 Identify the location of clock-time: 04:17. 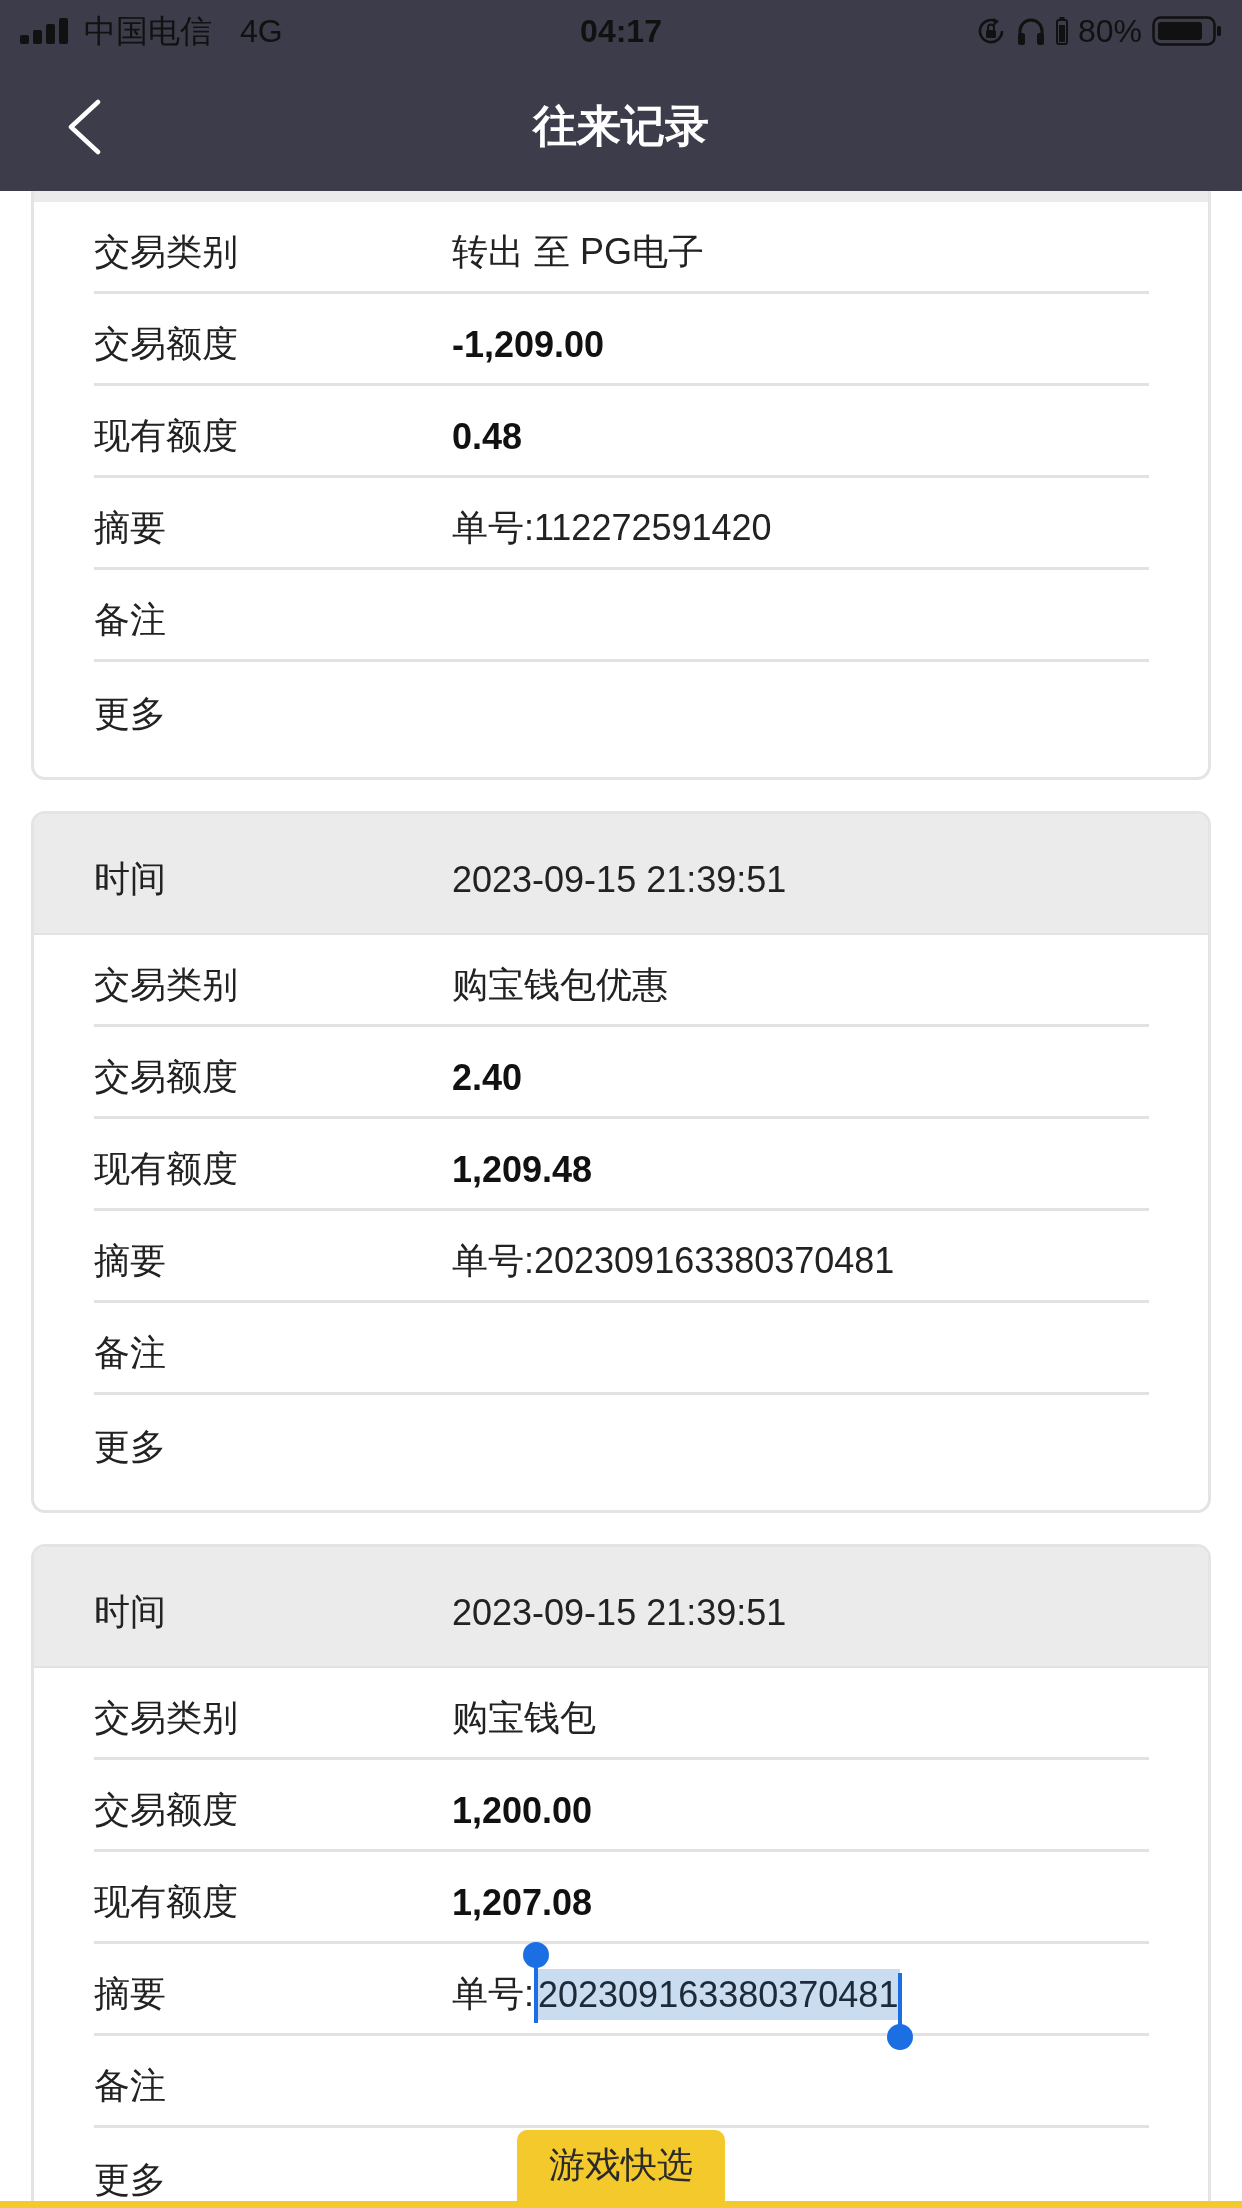
(621, 31).